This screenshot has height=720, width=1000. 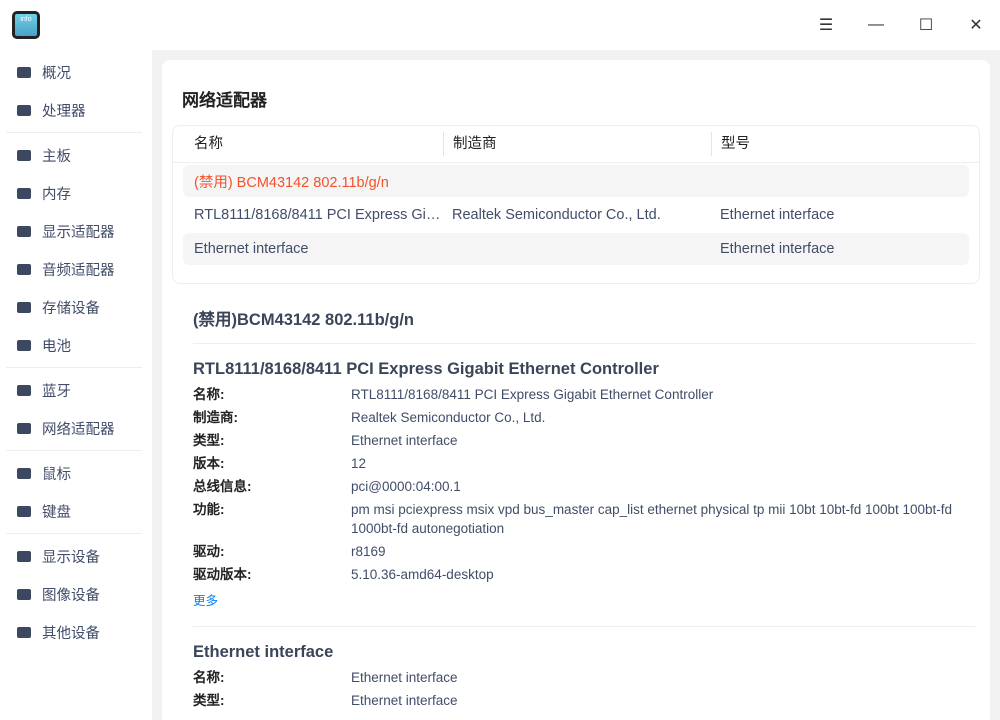 What do you see at coordinates (76, 193) in the screenshot?
I see `sidebar-item-memory: 内存` at bounding box center [76, 193].